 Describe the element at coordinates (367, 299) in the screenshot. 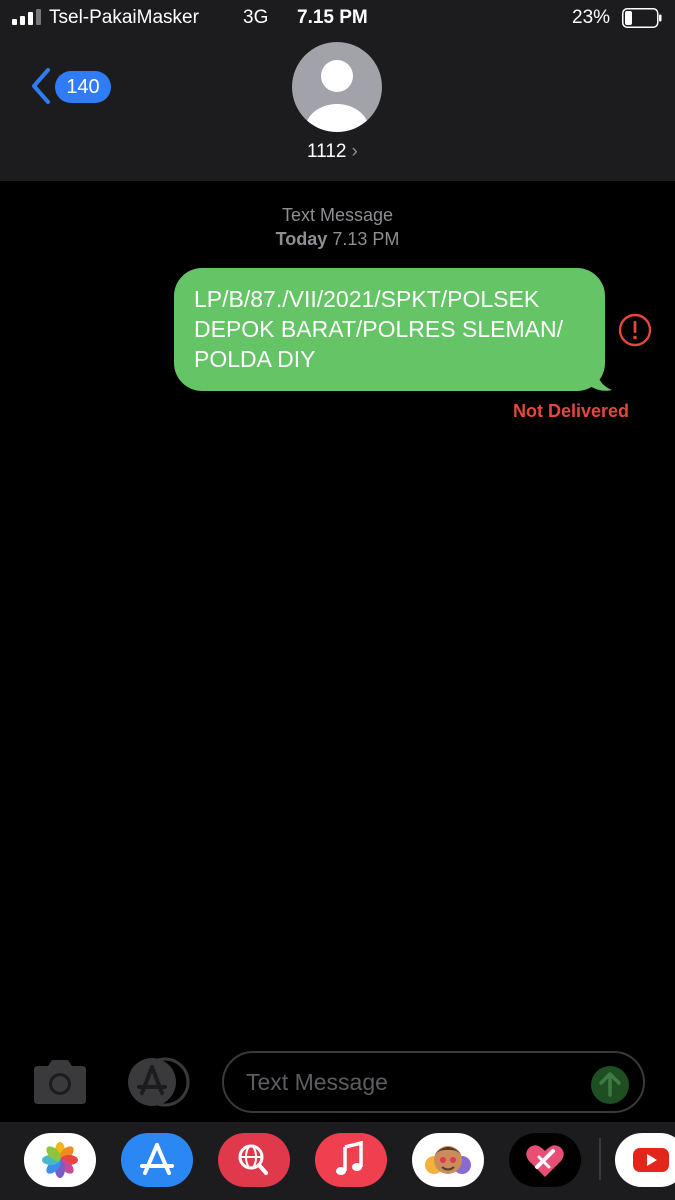

I see `message-line: LP/B/87./VII/2021/SPKT/POLSEK` at that location.